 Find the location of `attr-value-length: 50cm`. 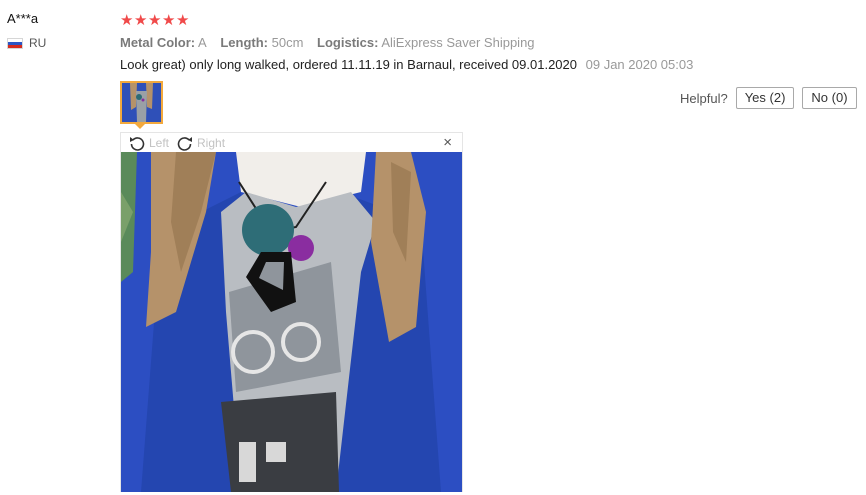

attr-value-length: 50cm is located at coordinates (287, 42).